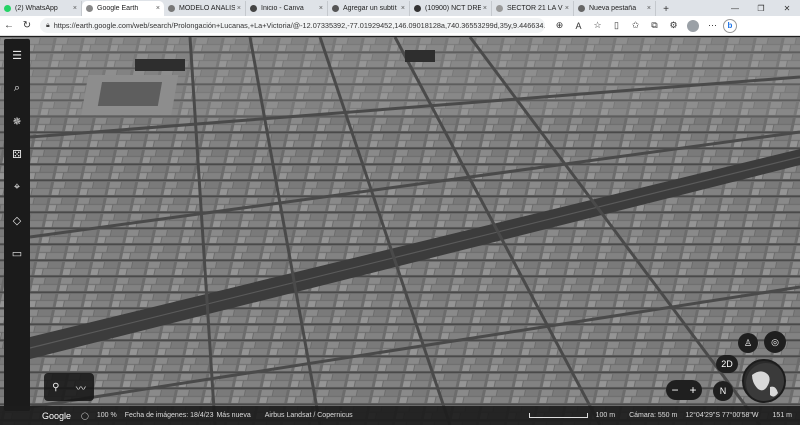  I want to click on zoom-percent: 100 %, so click(106, 415).